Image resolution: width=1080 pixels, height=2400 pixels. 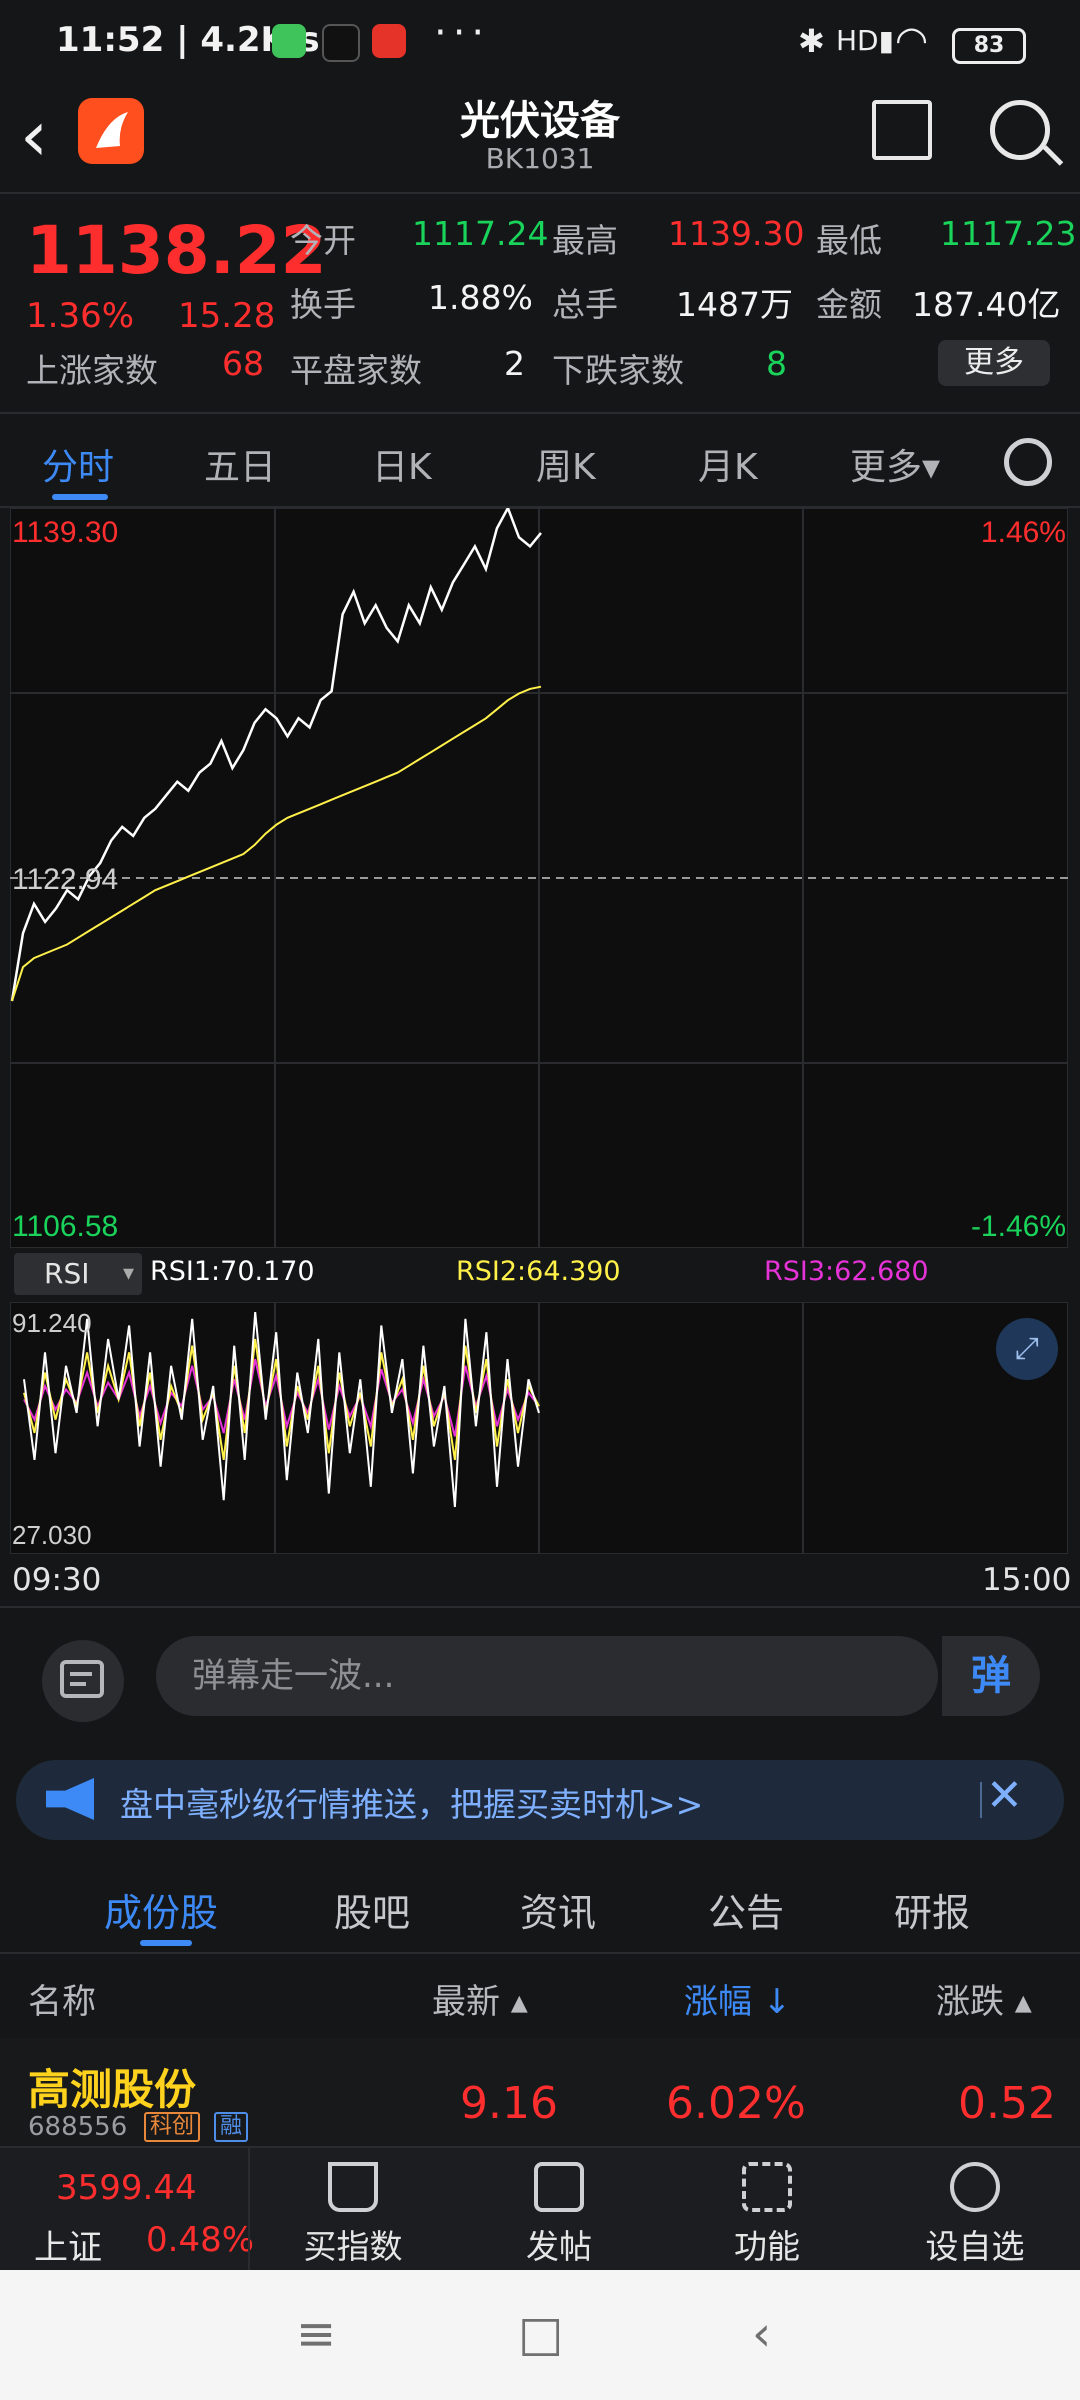 What do you see at coordinates (52, 1323) in the screenshot?
I see `rsi-max-label: 91.240` at bounding box center [52, 1323].